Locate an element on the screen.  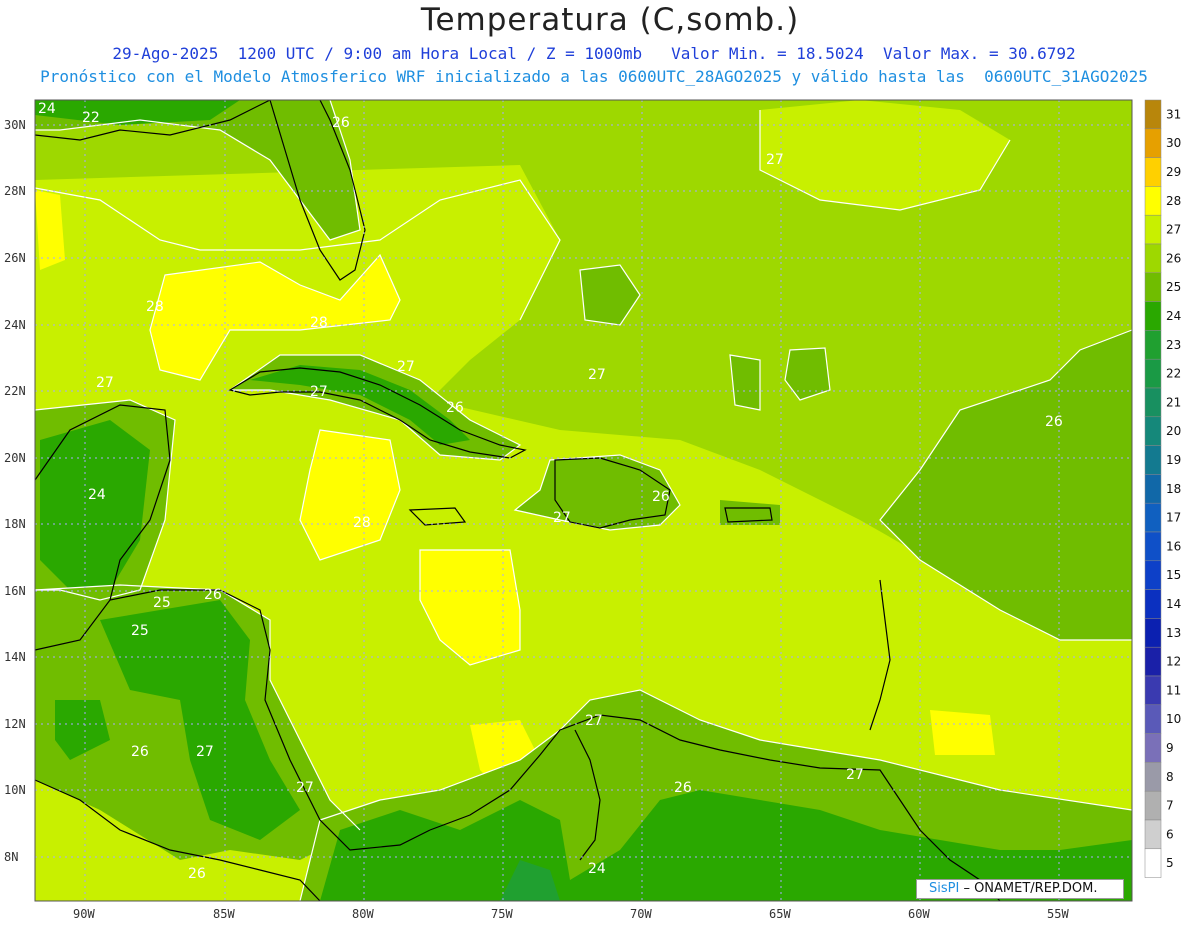
lat-label: 16N is located at coordinates (15, 591).